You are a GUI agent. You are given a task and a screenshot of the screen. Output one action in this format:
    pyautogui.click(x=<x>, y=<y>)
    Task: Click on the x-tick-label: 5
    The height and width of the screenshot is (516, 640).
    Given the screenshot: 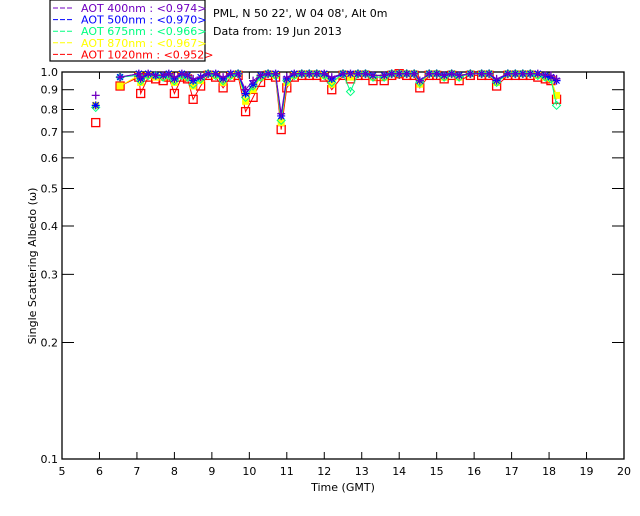 What is the action you would take?
    pyautogui.click(x=62, y=471)
    